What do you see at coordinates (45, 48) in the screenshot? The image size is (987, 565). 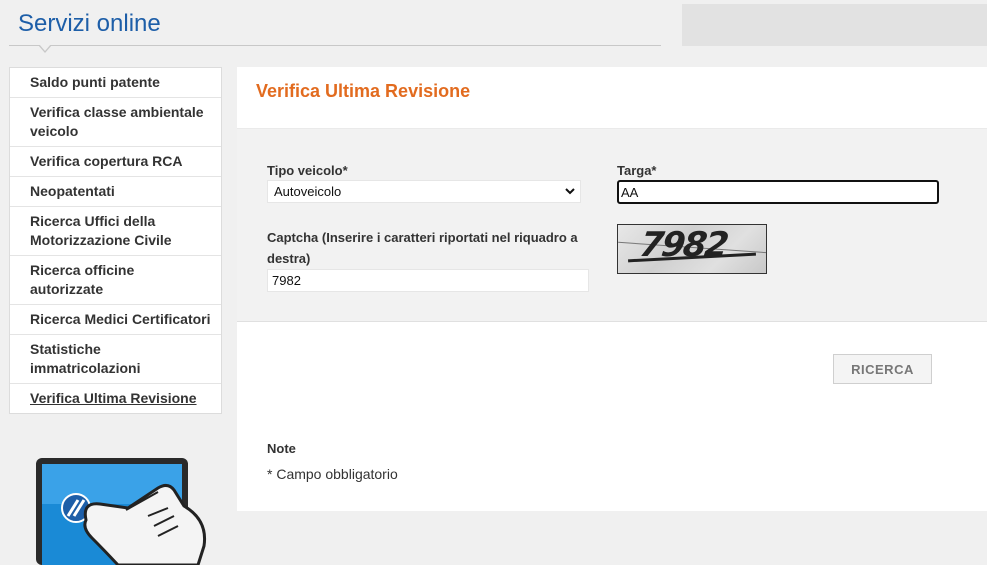 I see `title-divider-notch` at bounding box center [45, 48].